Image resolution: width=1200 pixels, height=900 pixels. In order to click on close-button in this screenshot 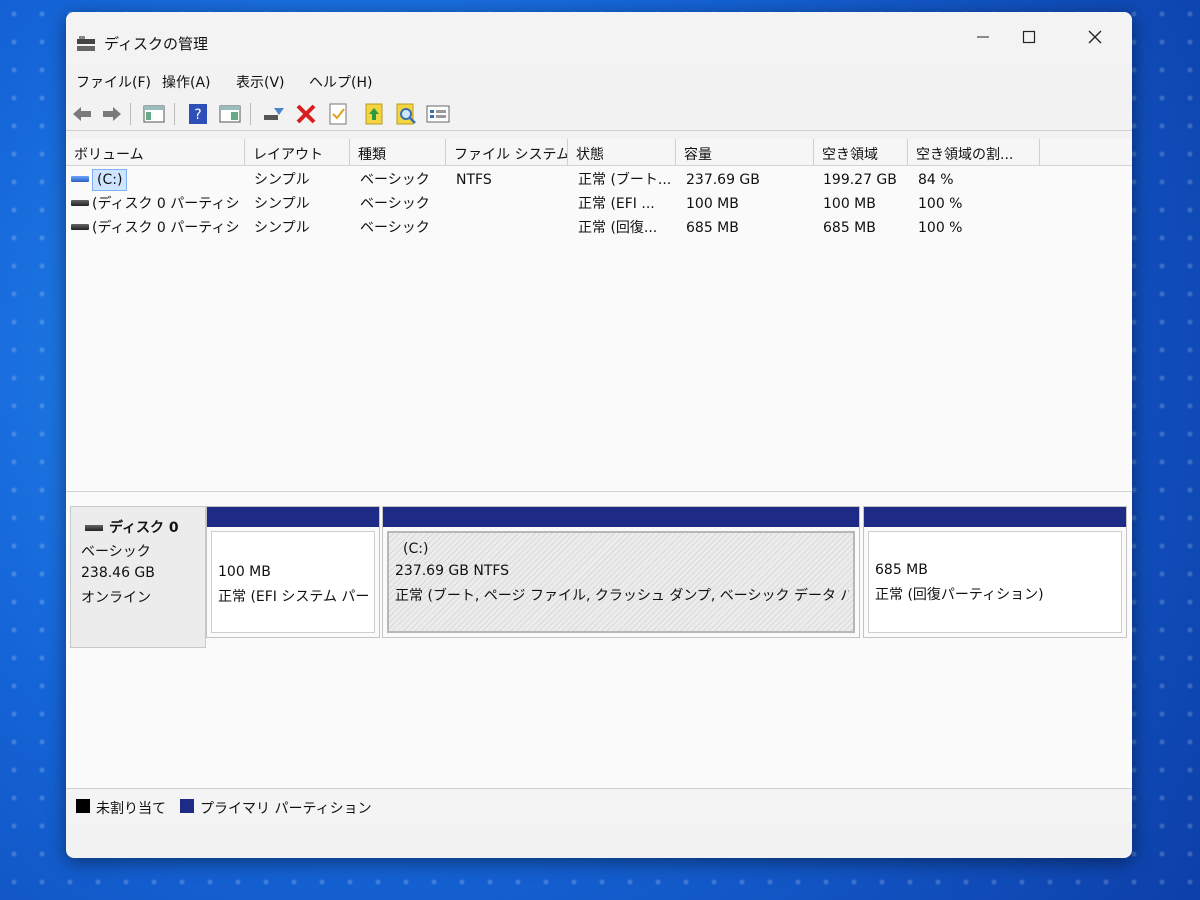, I will do `click(1095, 37)`.